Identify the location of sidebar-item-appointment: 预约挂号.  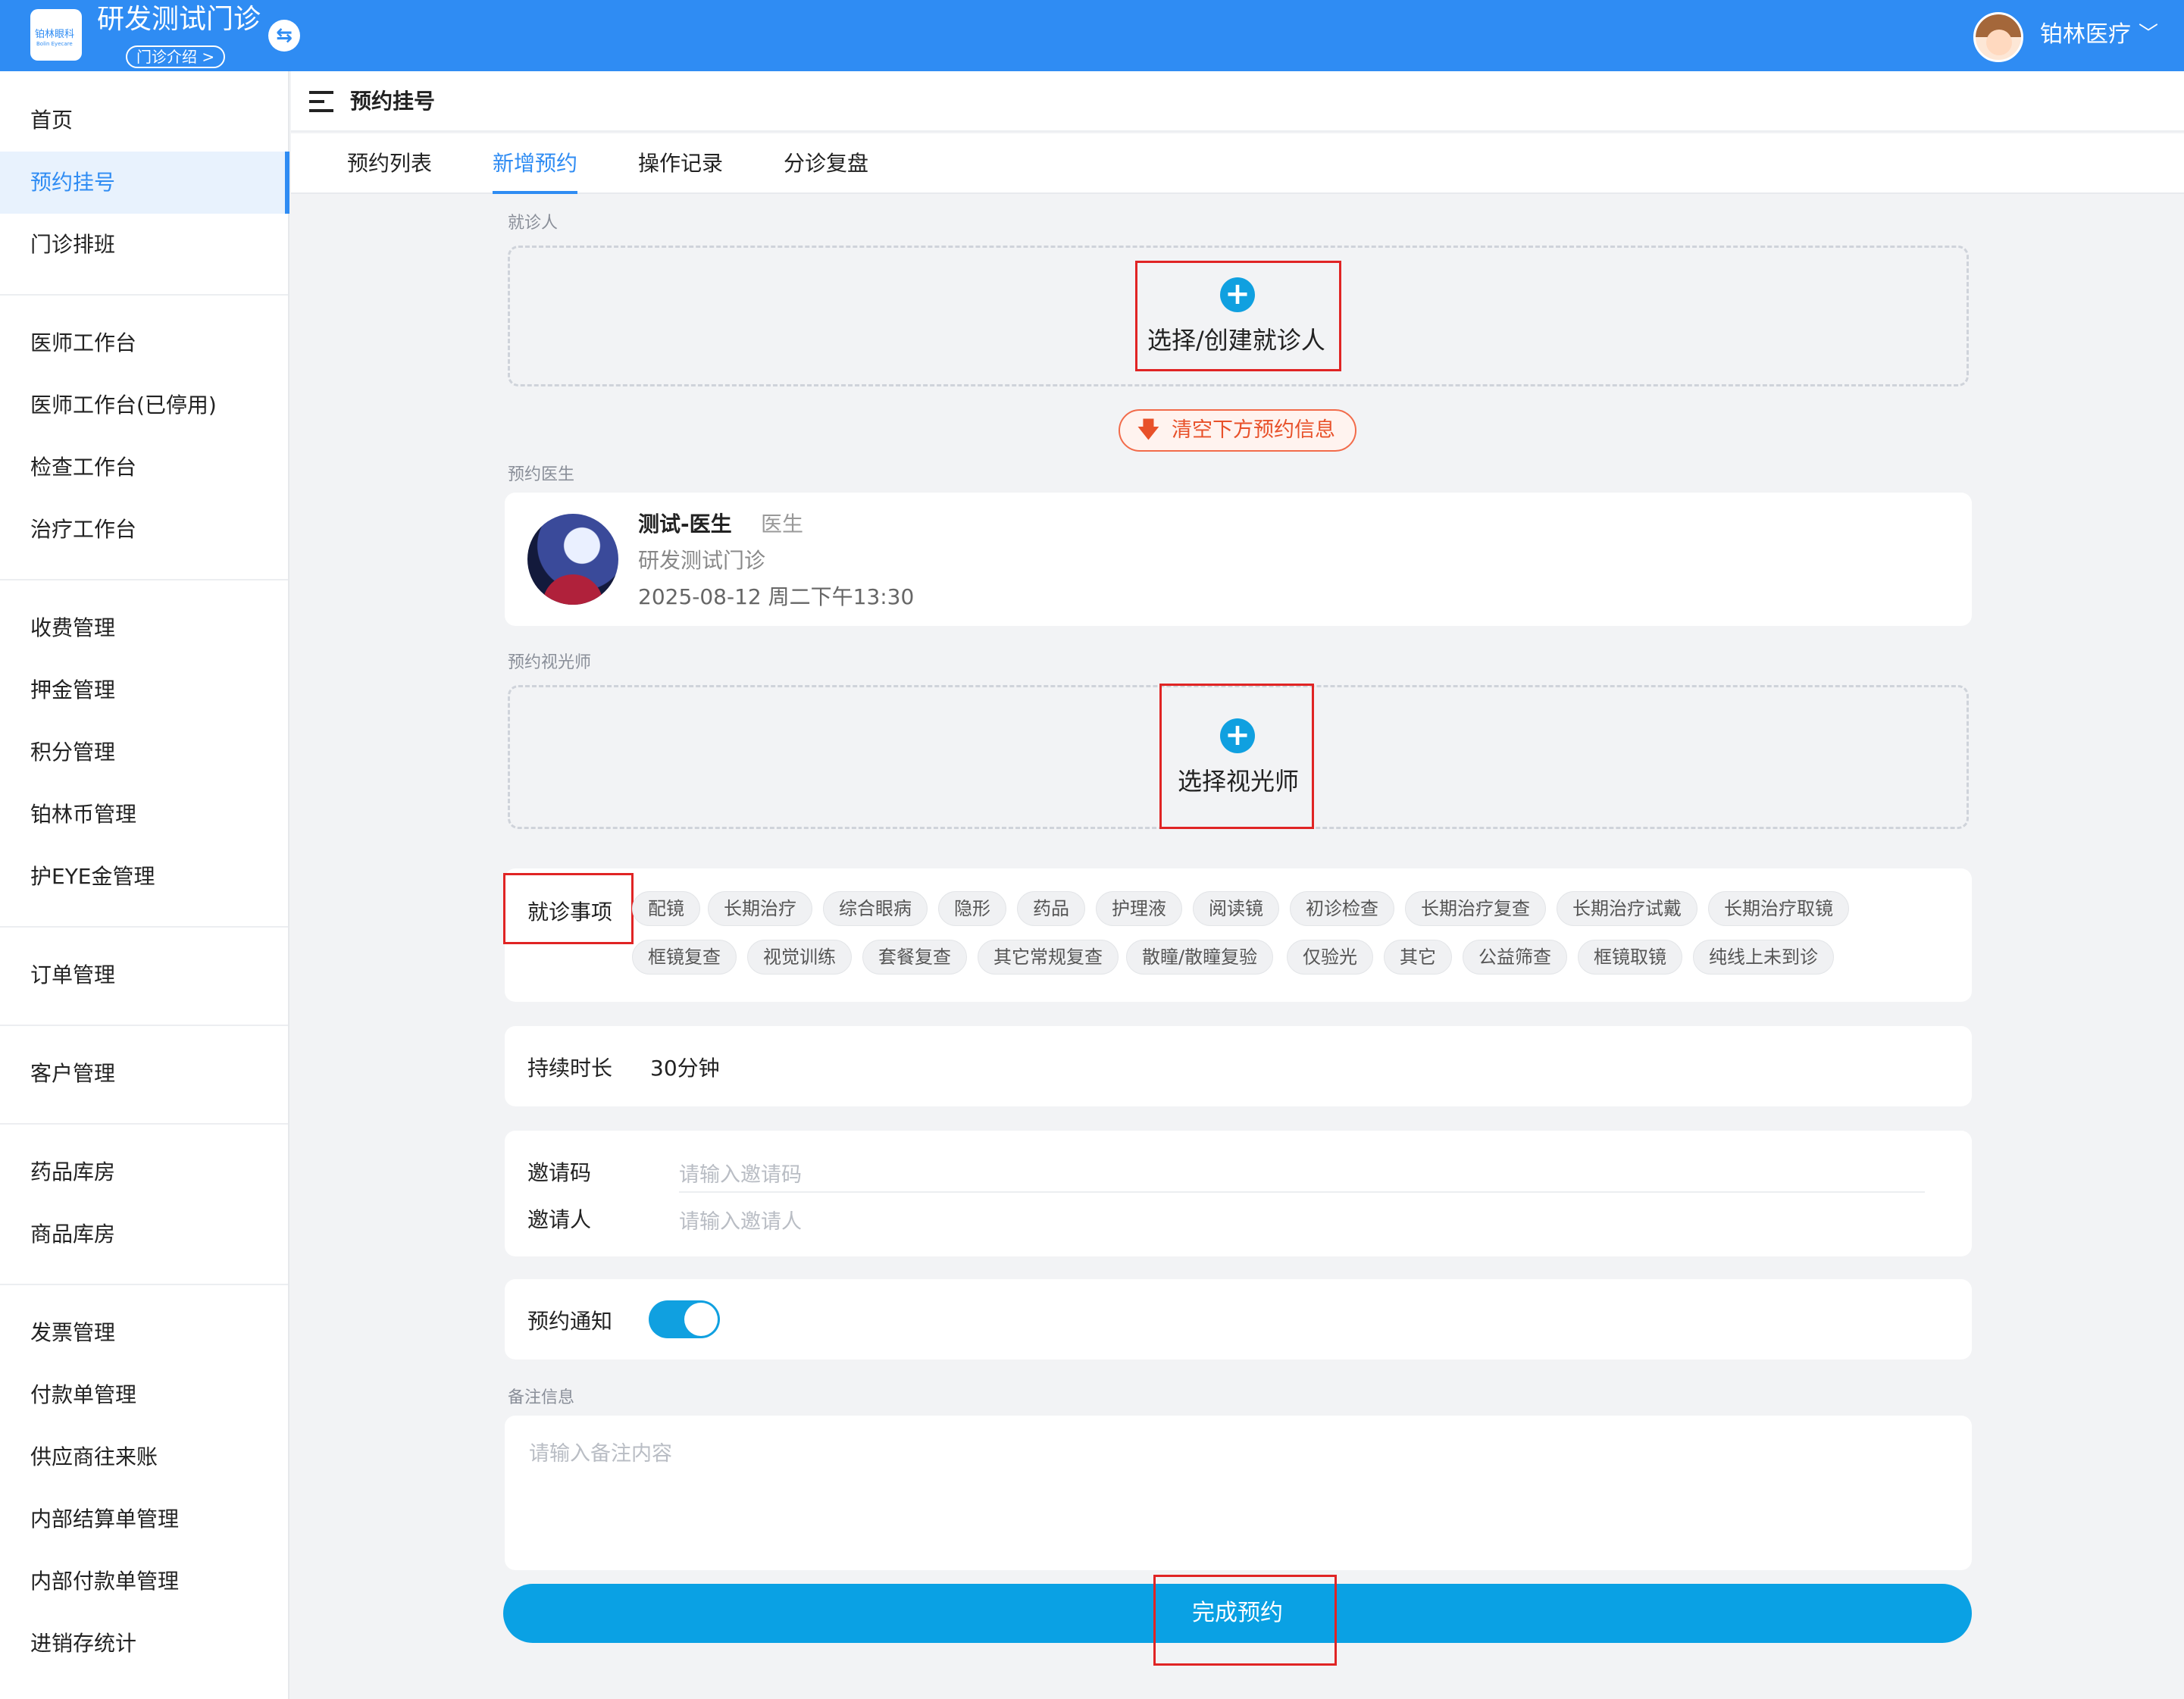
(144, 183).